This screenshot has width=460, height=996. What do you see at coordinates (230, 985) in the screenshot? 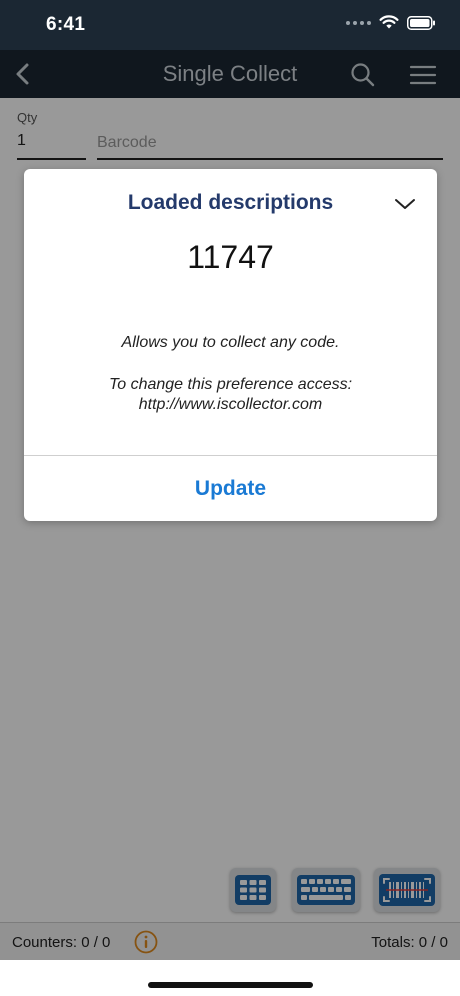
I see `home-indicator` at bounding box center [230, 985].